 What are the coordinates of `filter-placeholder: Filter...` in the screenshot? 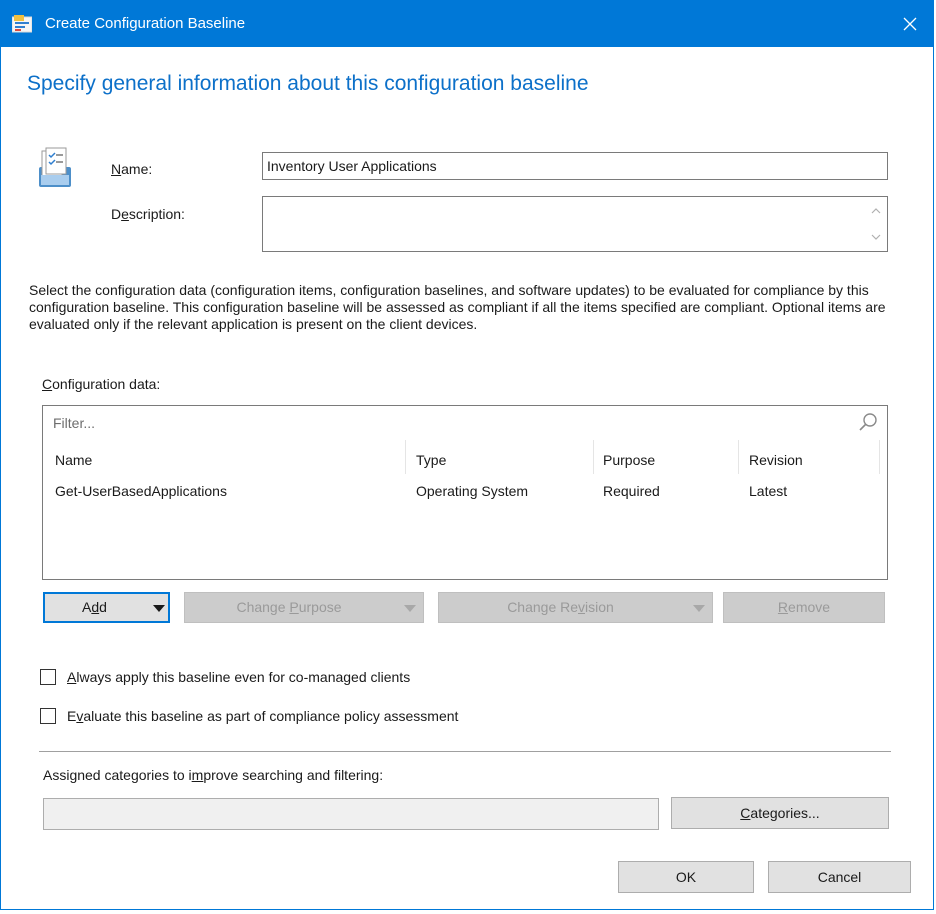 It's located at (74, 423).